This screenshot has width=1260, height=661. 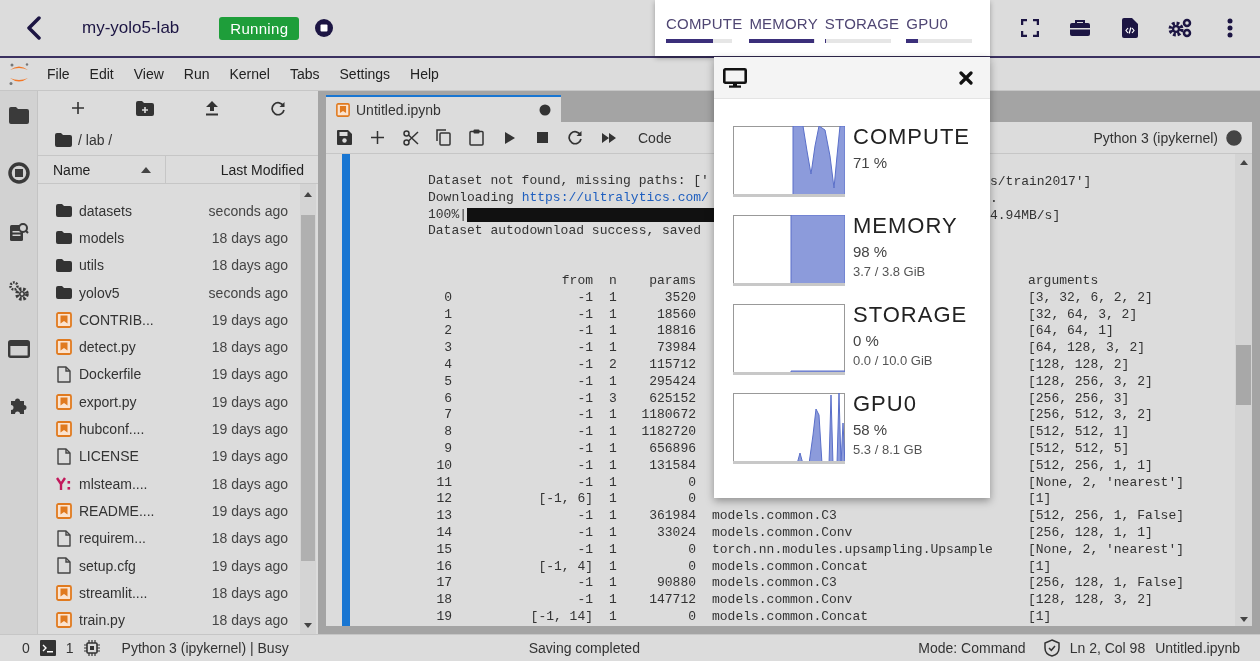 I want to click on file-row: setup.cfg 19 days ago, so click(x=169, y=565).